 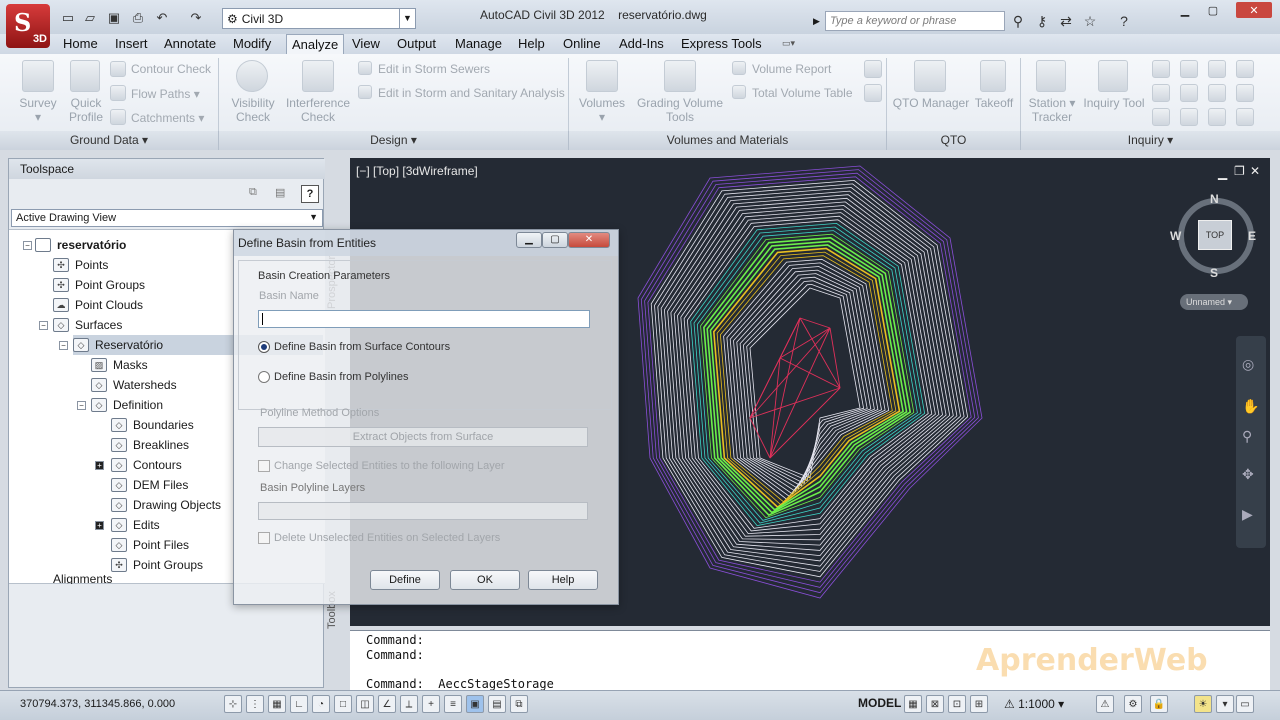 I want to click on model-space-button: MODEL, so click(x=879, y=703).